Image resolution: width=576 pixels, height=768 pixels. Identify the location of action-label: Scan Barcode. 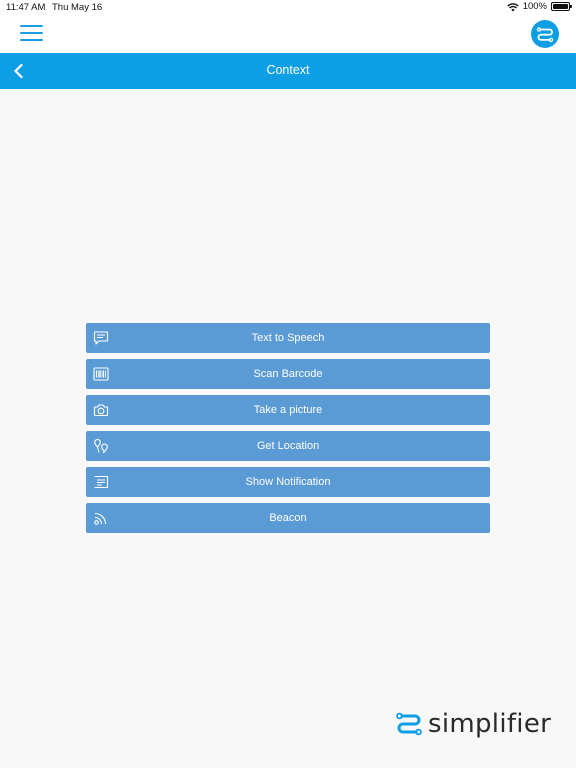
(288, 374).